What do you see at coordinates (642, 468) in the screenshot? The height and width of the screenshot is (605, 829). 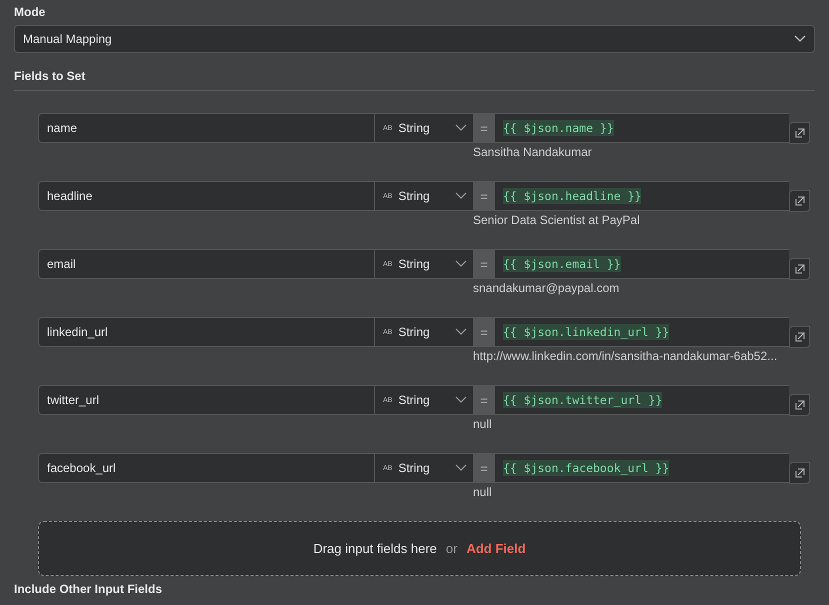 I see `expression-input: {{ $json.facebook_url }}` at bounding box center [642, 468].